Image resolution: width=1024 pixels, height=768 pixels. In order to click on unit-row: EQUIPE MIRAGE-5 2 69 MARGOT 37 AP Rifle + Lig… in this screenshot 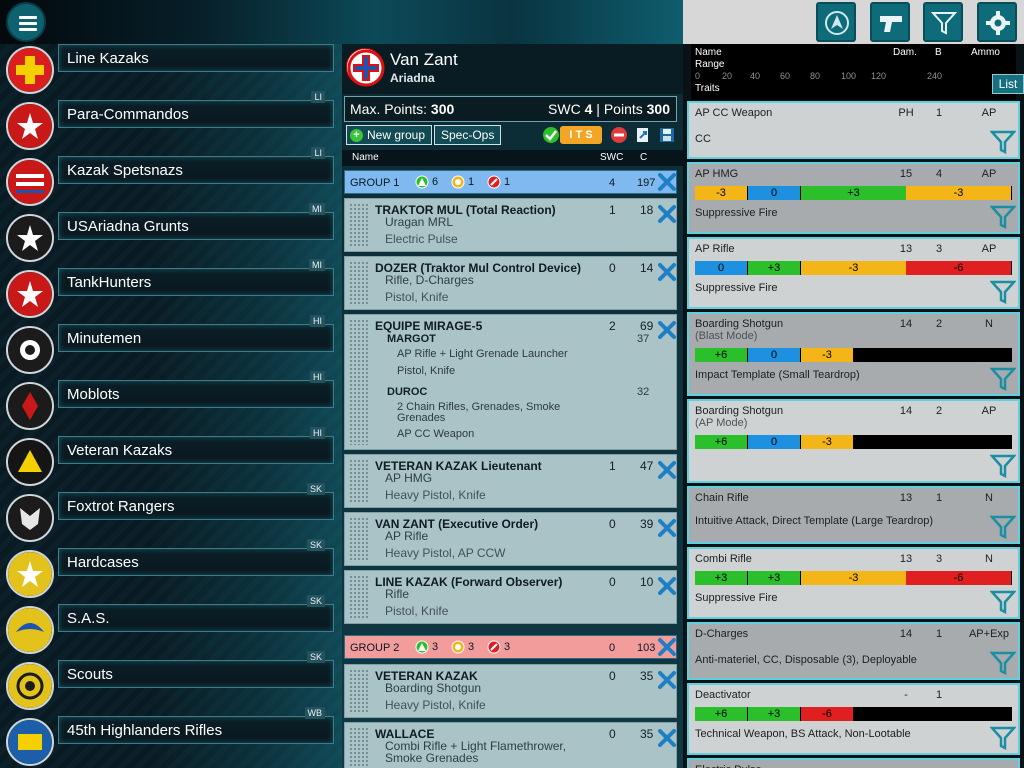, I will do `click(510, 382)`.